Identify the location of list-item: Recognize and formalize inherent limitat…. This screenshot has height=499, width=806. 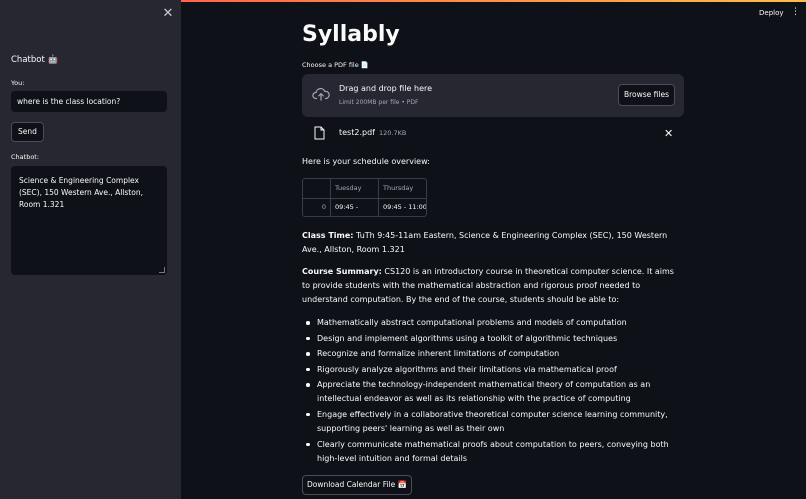
(492, 354).